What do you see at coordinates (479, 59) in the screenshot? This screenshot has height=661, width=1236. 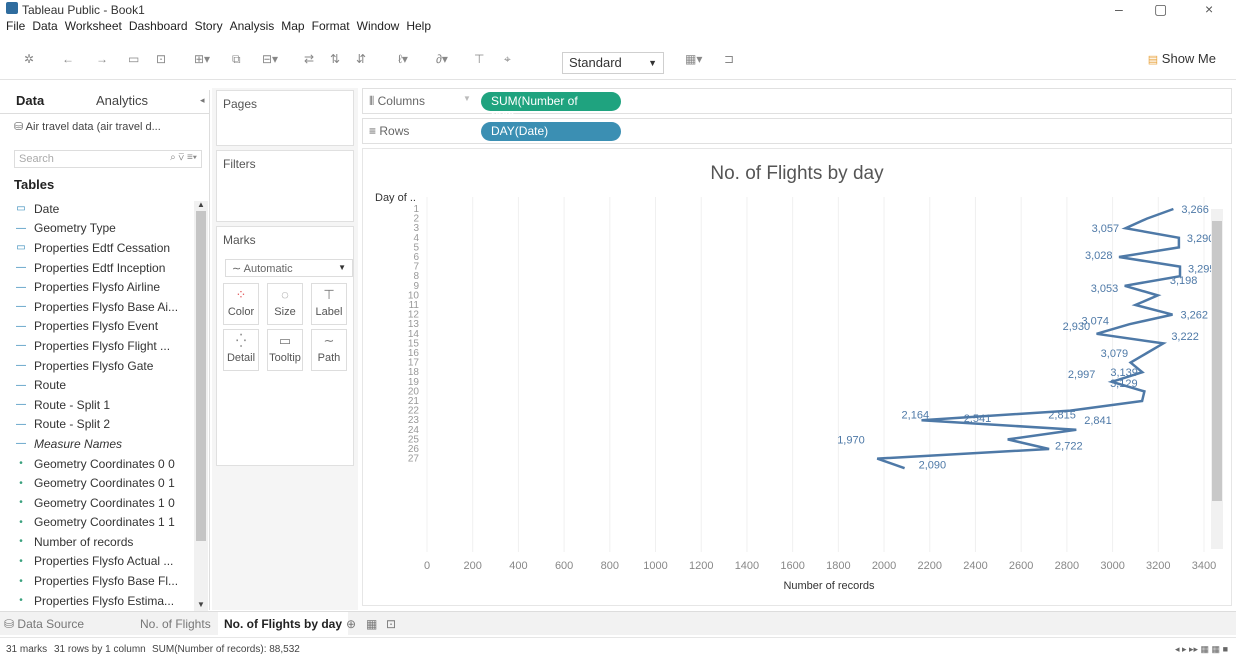 I see `labels-toggle-icon: ⊤` at bounding box center [479, 59].